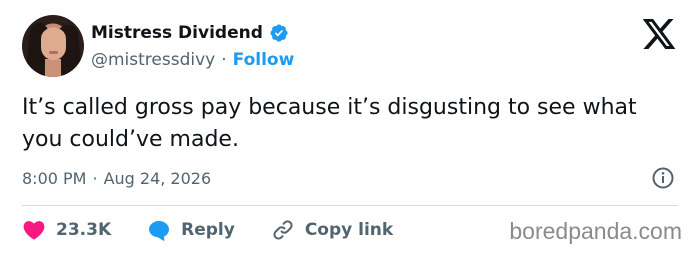 The height and width of the screenshot is (256, 700). I want to click on avatar-face, so click(53, 44).